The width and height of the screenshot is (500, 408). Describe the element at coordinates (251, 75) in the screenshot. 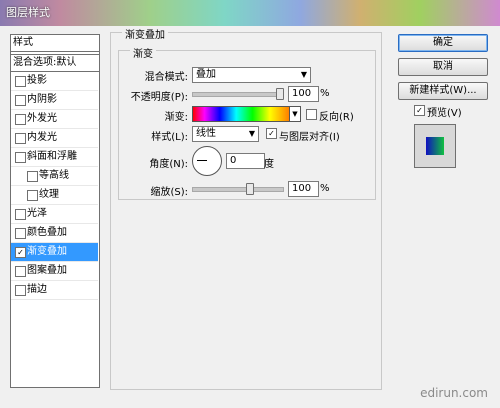

I see `blend-mode-select: 叠加 ▼` at that location.